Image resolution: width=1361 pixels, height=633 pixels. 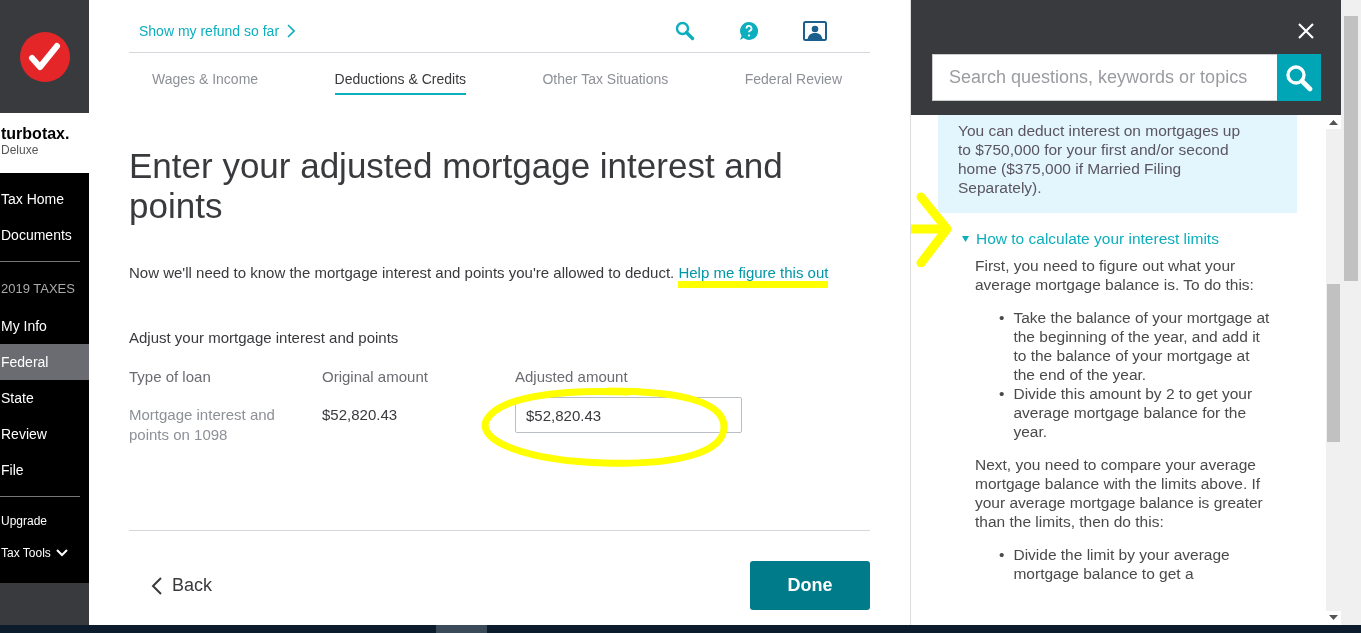 What do you see at coordinates (264, 337) in the screenshot?
I see `section-title: Adjust your mortgage interest and points` at bounding box center [264, 337].